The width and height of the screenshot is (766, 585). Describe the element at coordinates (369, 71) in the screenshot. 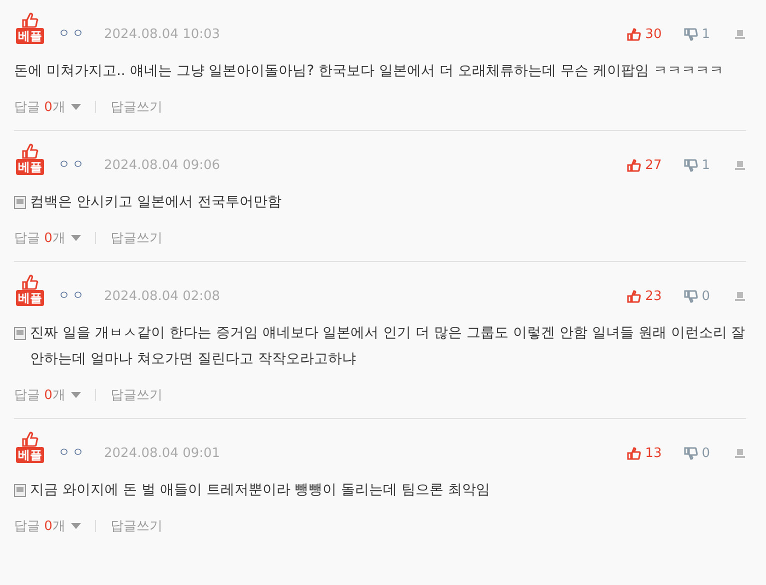

I see `comment-text: 돈에 미쳐가지고.. 얘네는 그냥 일본아이돌아님? 한국보다 일본에서 더 오래체류하는데 무슨 케이팝임 ㅋㅋㅋㅋㅋ` at that location.